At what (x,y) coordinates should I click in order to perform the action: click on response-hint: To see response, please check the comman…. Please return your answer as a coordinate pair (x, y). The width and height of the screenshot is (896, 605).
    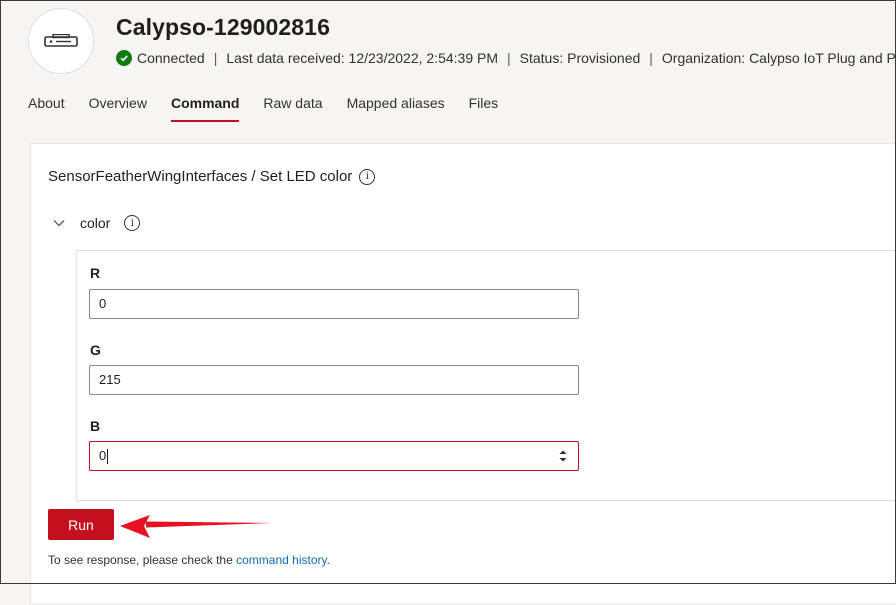
    Looking at the image, I should click on (189, 560).